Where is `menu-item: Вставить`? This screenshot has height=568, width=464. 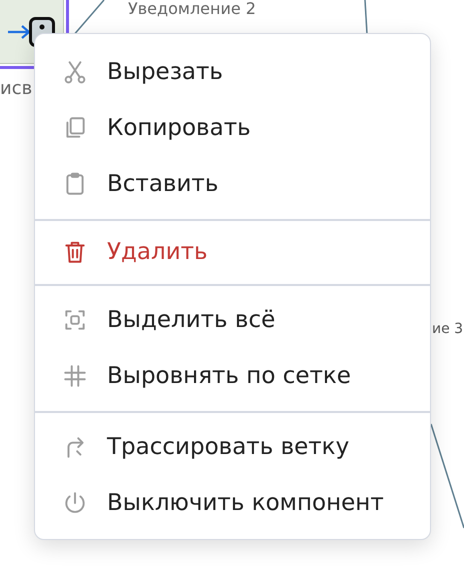 menu-item: Вставить is located at coordinates (232, 184).